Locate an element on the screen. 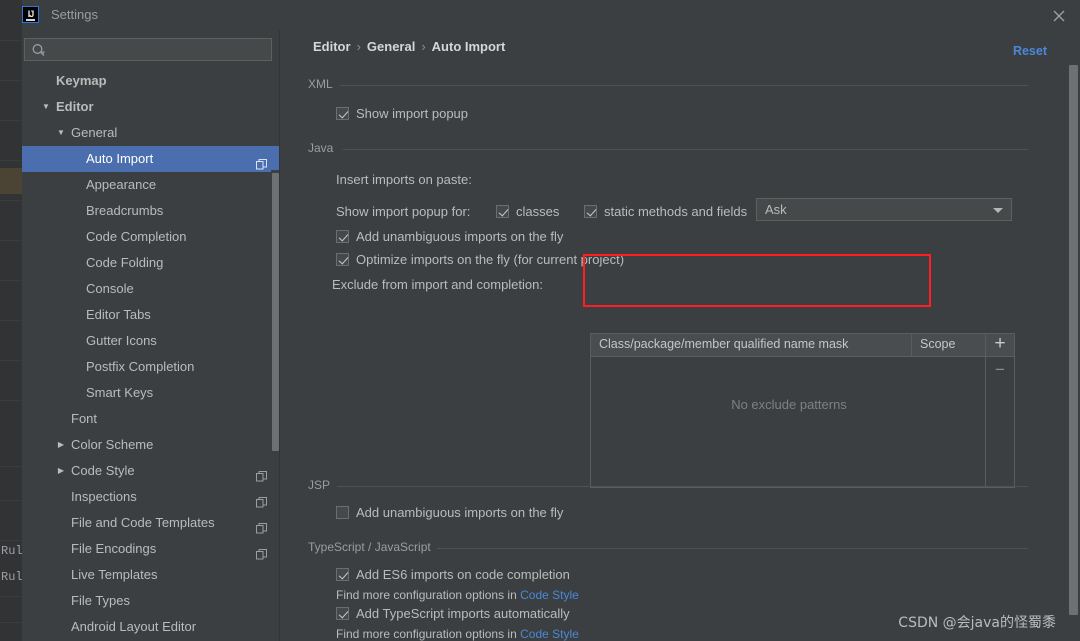 This screenshot has width=1080, height=641. sidebar-item-label: Keymap is located at coordinates (81, 80).